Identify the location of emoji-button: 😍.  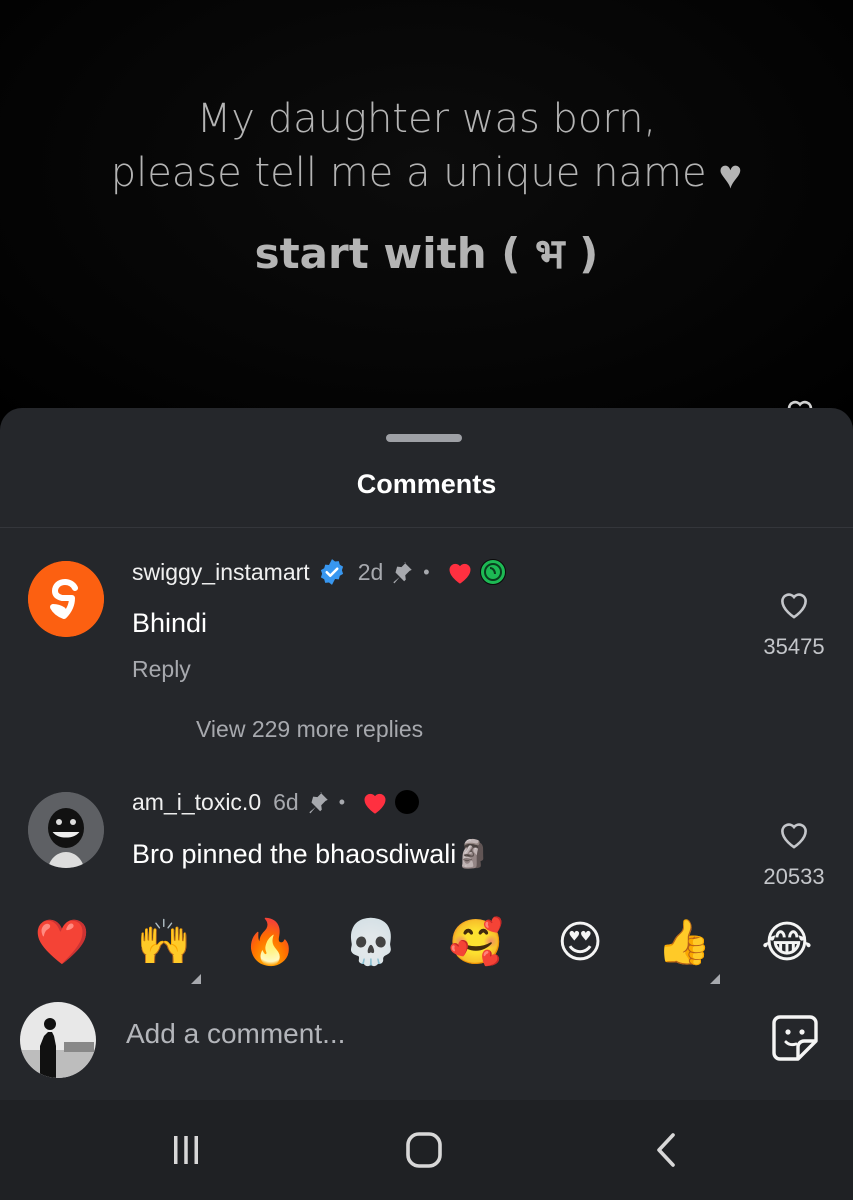
(580, 943).